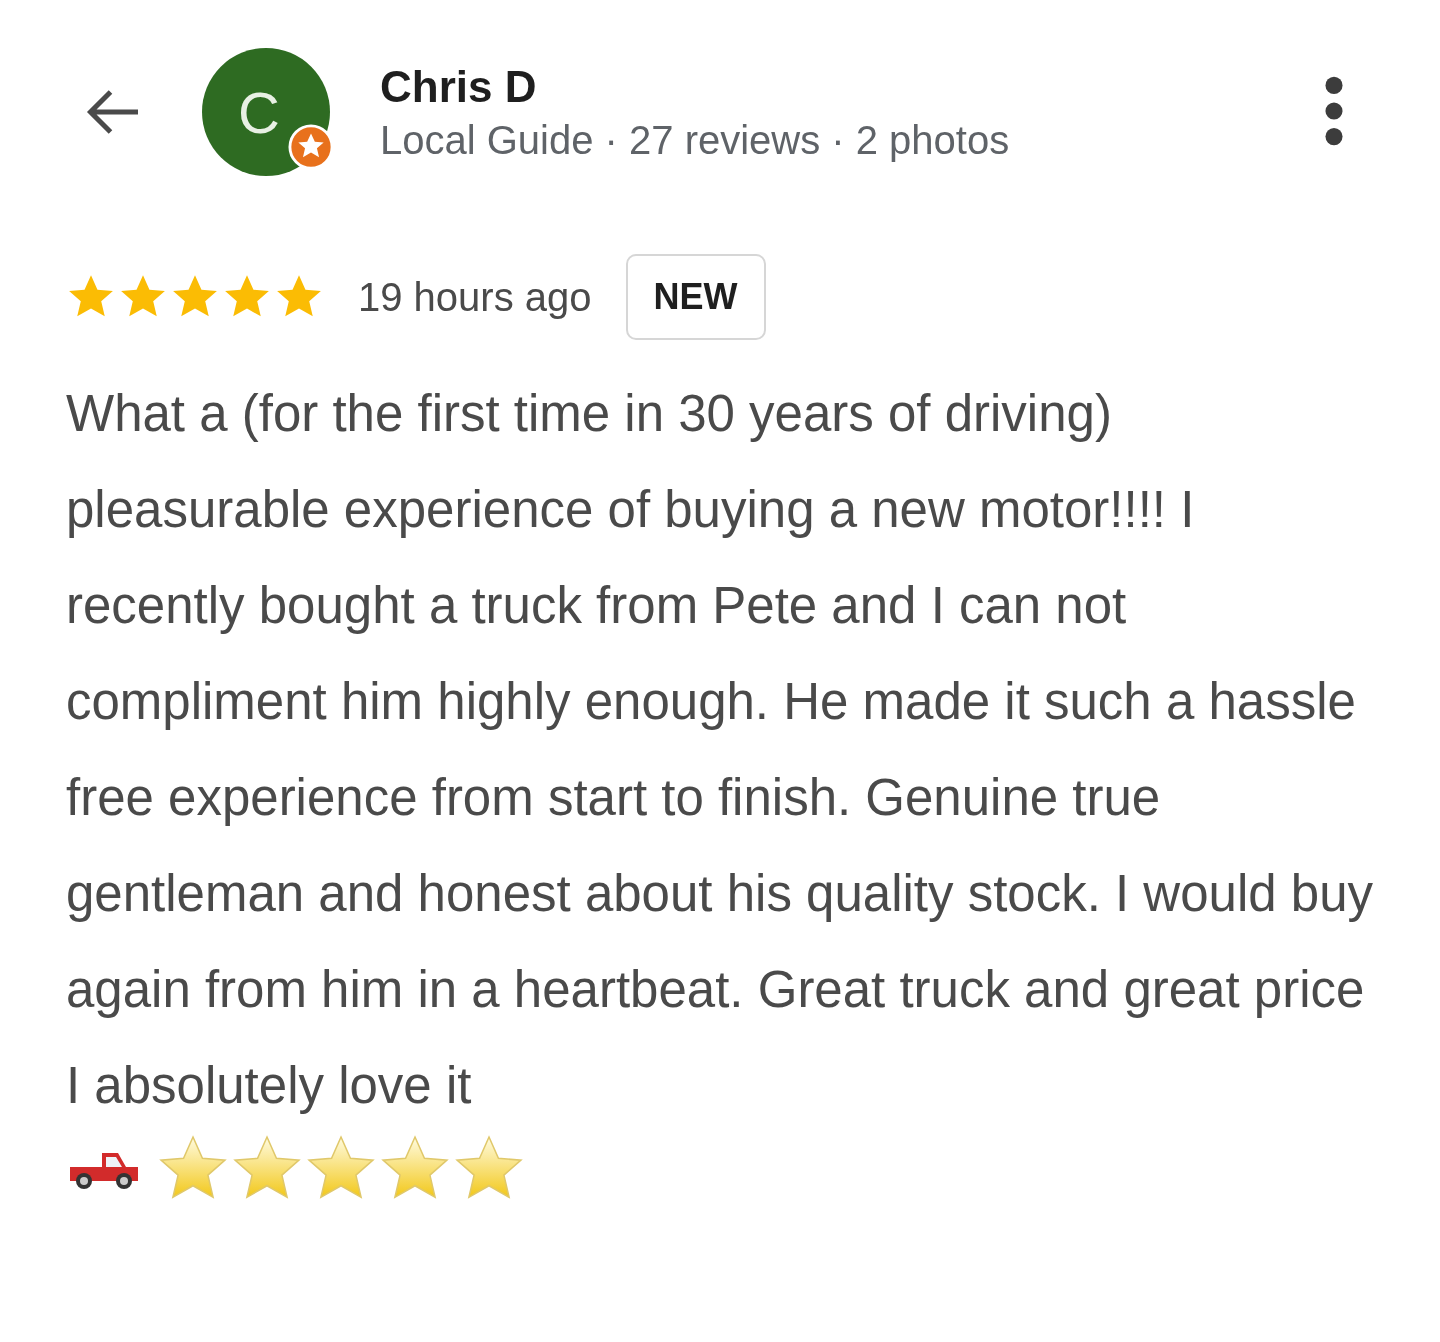 The image size is (1440, 1342). What do you see at coordinates (266, 112) in the screenshot?
I see `avatar: C` at bounding box center [266, 112].